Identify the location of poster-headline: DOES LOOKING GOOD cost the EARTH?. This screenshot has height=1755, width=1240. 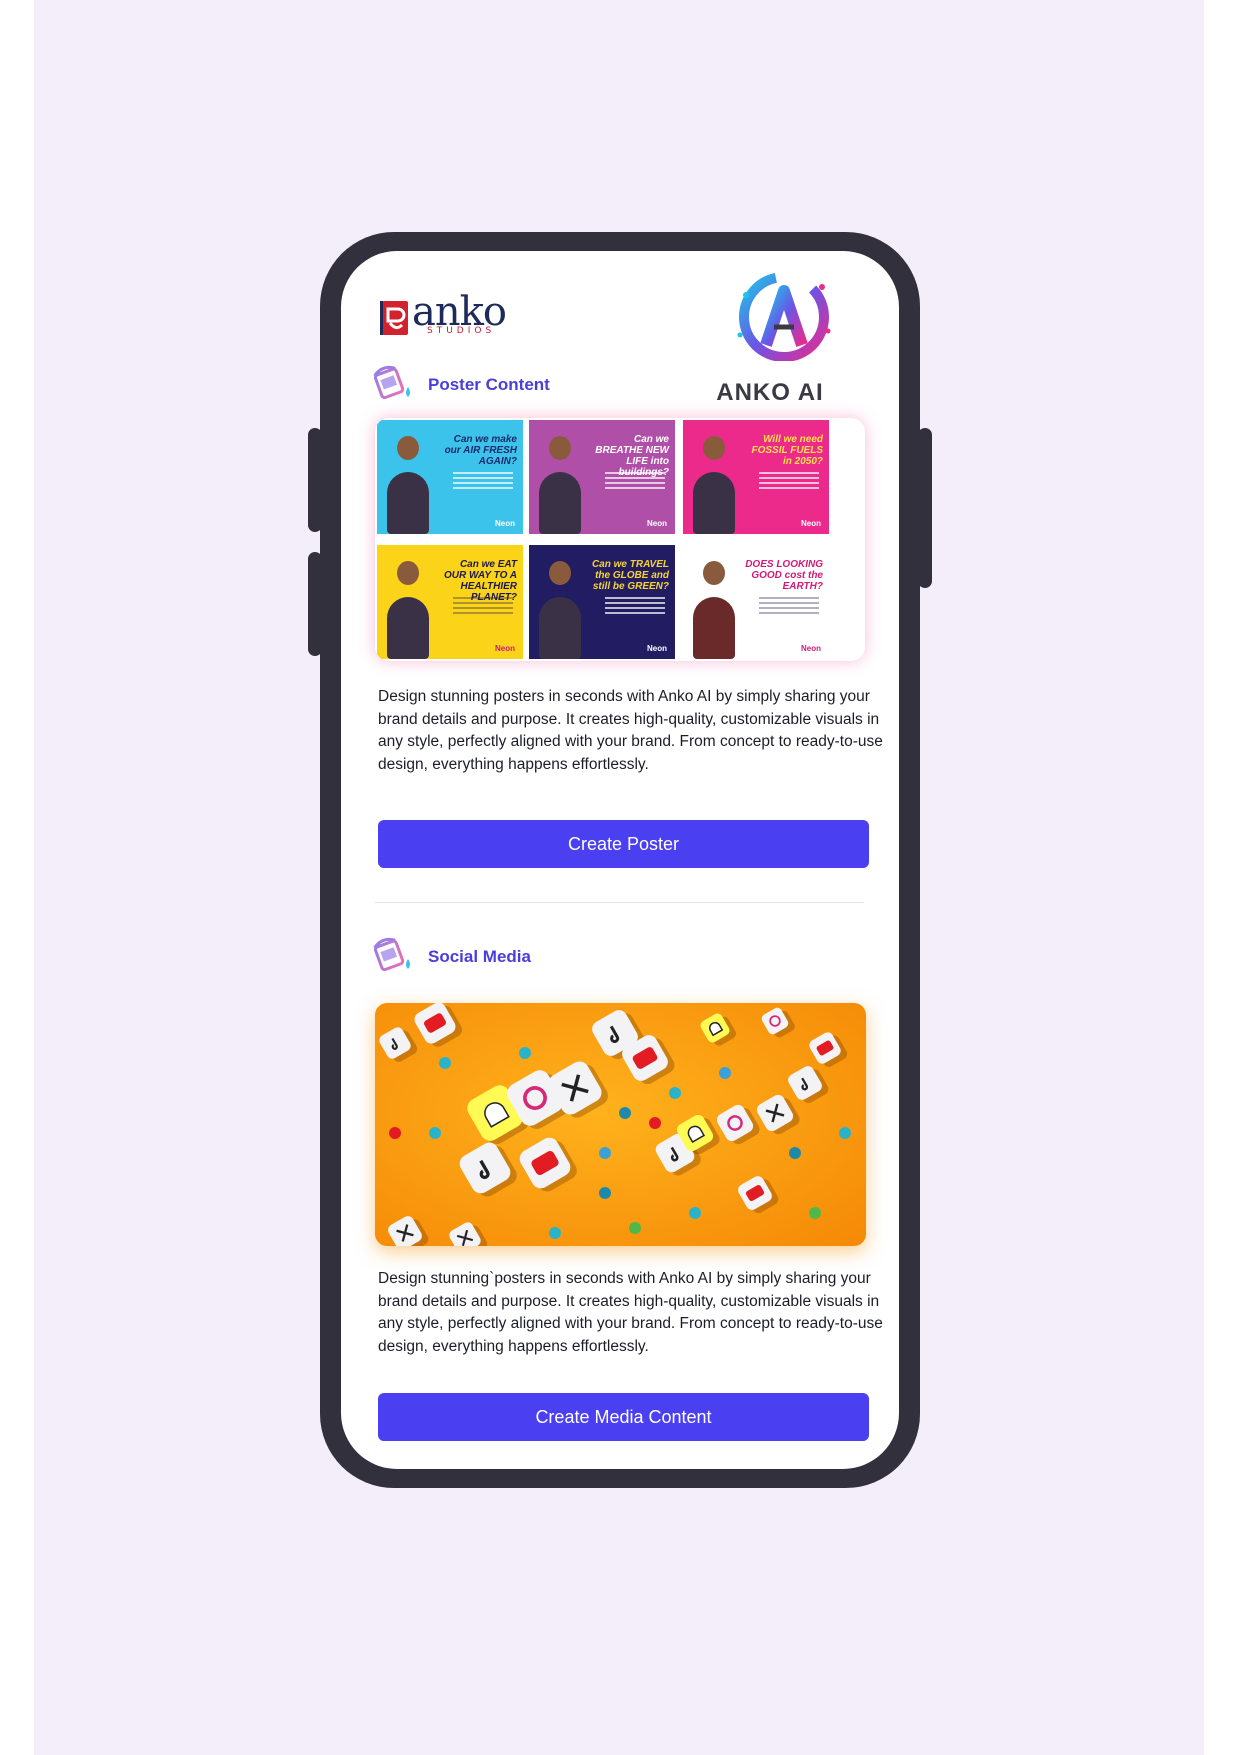
(784, 575).